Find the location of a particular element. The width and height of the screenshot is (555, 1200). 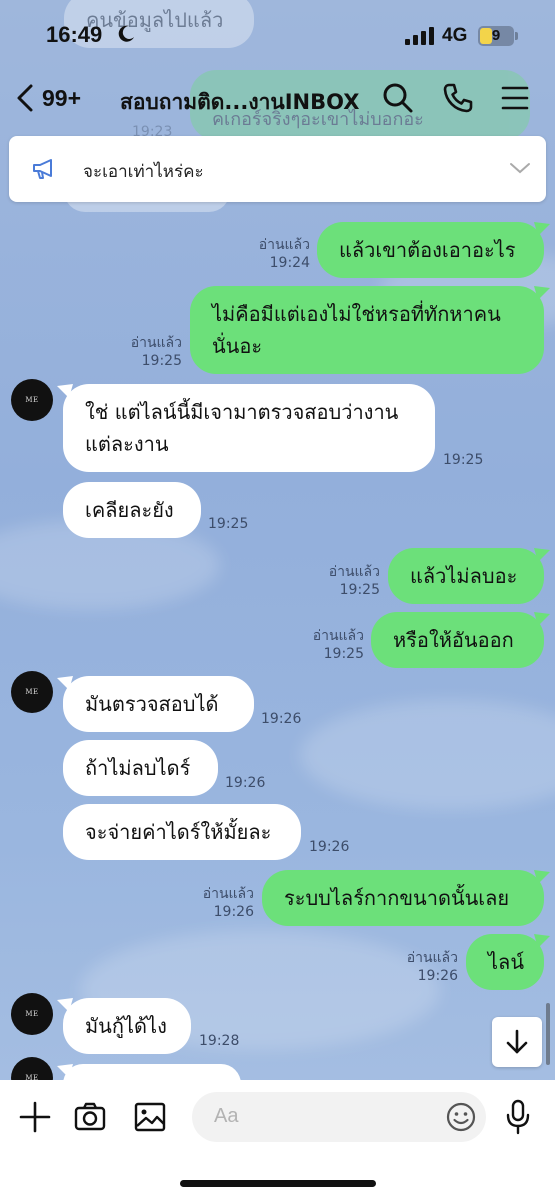

message-text: มันตรวจสอบได้ is located at coordinates (152, 704).